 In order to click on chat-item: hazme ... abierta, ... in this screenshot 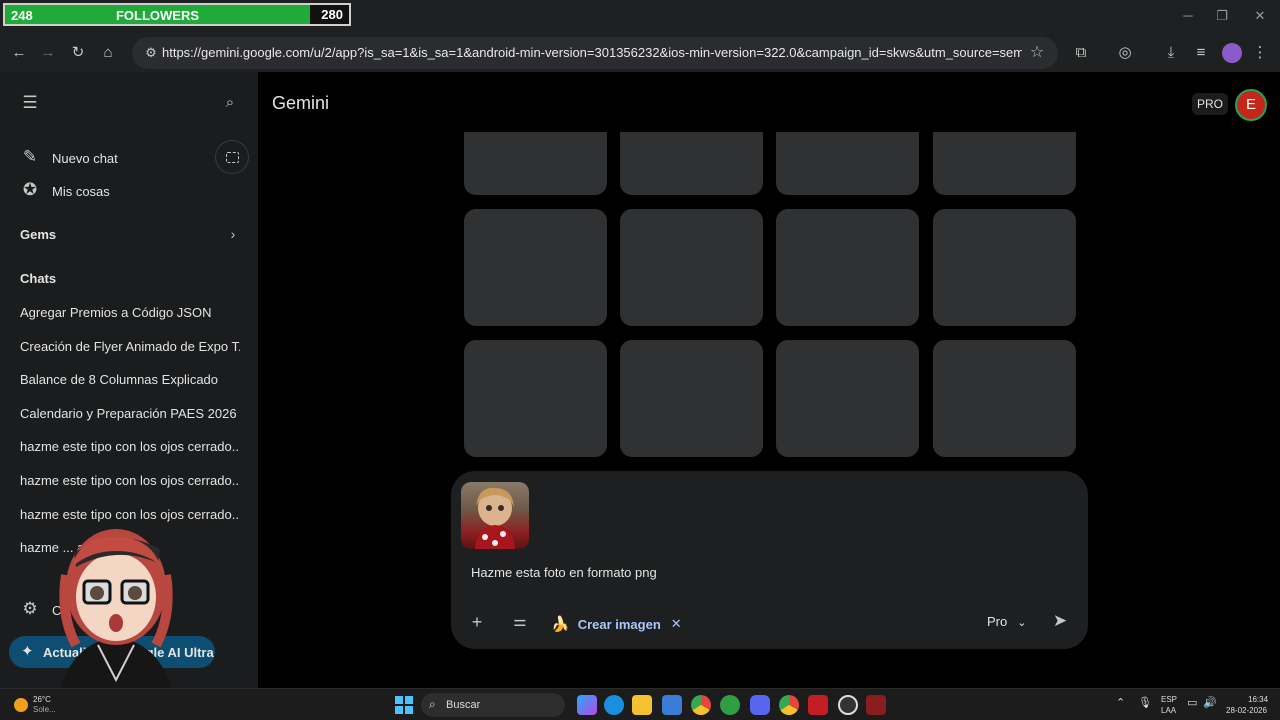, I will do `click(130, 547)`.